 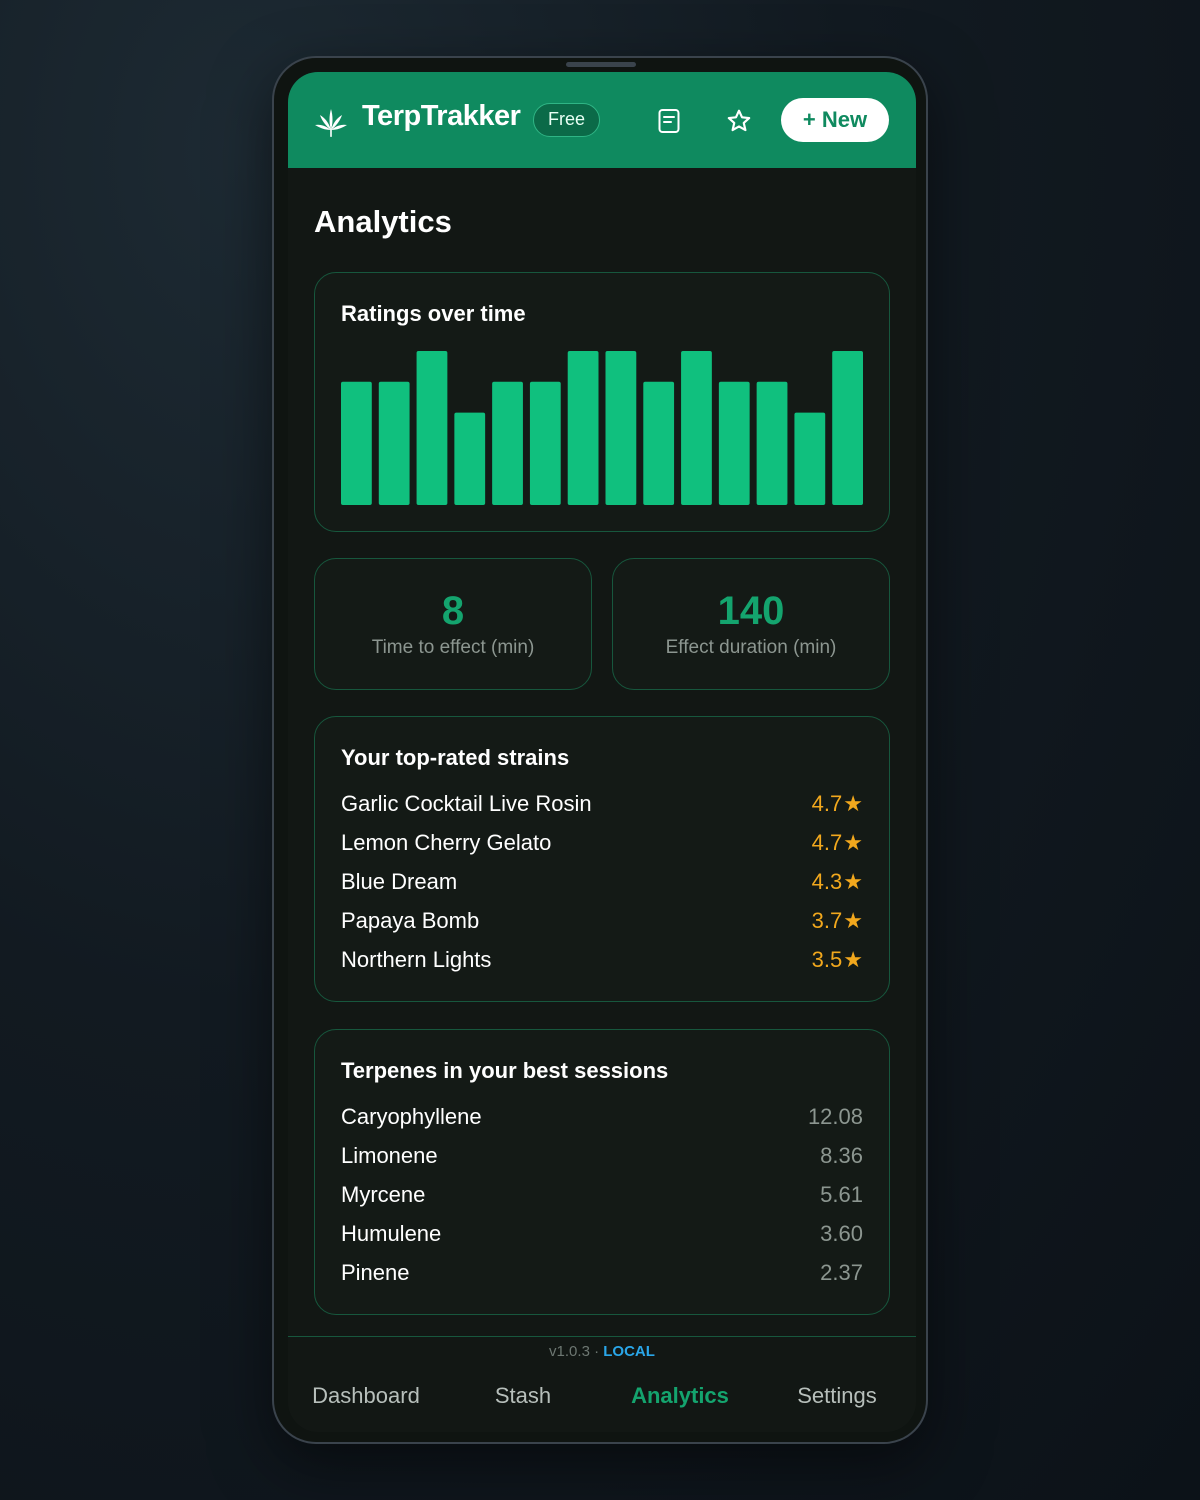 I want to click on strain-rating: 4.3 ★, so click(x=837, y=882).